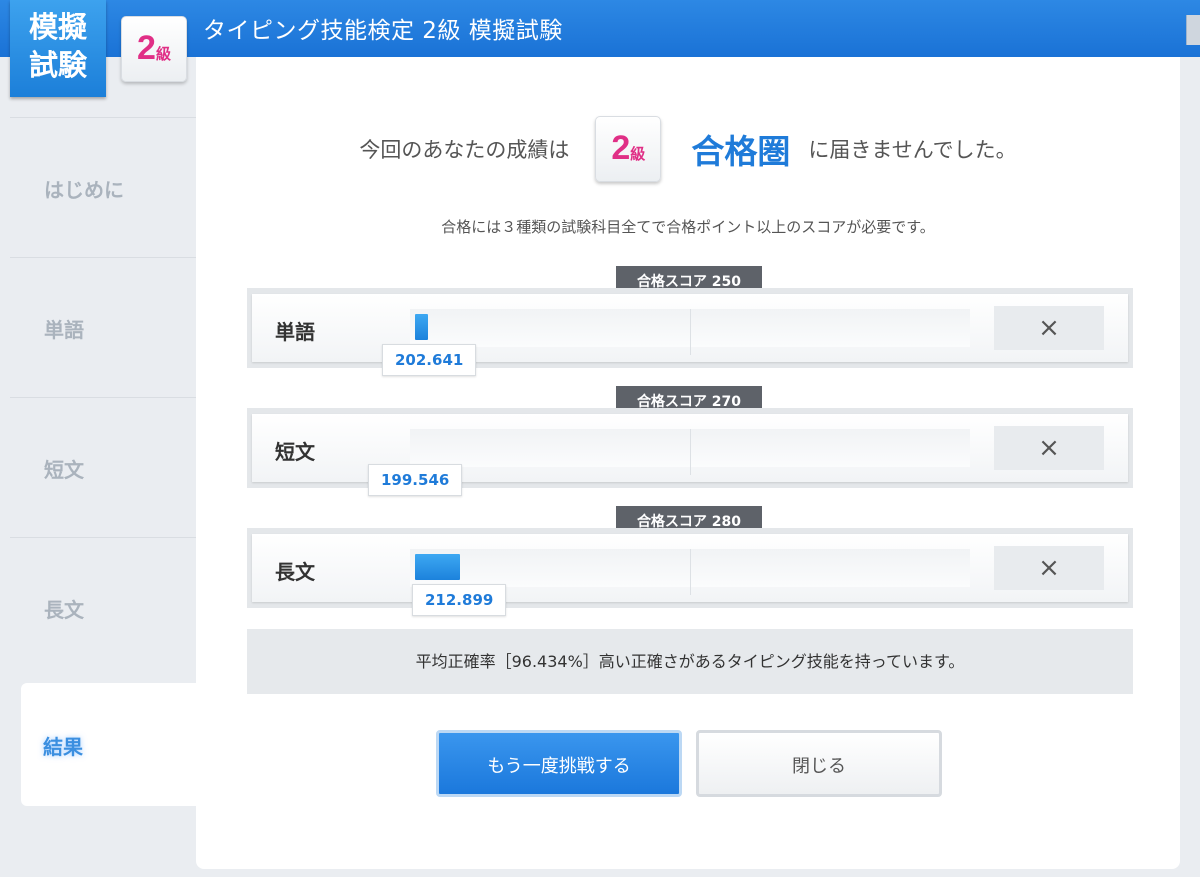 The height and width of the screenshot is (877, 1200). Describe the element at coordinates (383, 31) in the screenshot. I see `app-title: タイピング技能検定 2級 模擬試験` at that location.